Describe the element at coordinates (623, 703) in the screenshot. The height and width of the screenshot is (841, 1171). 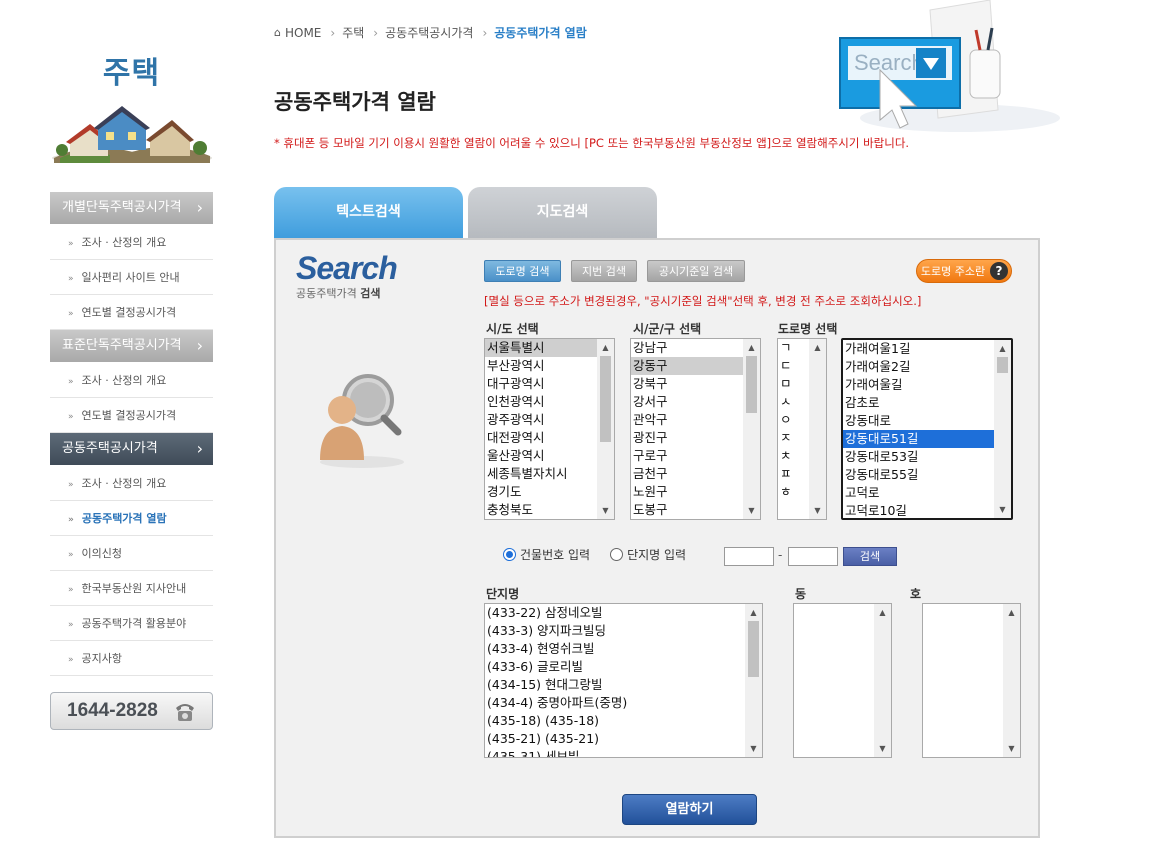
I see `list-item: (434-4) 중명아파트(중명)` at that location.